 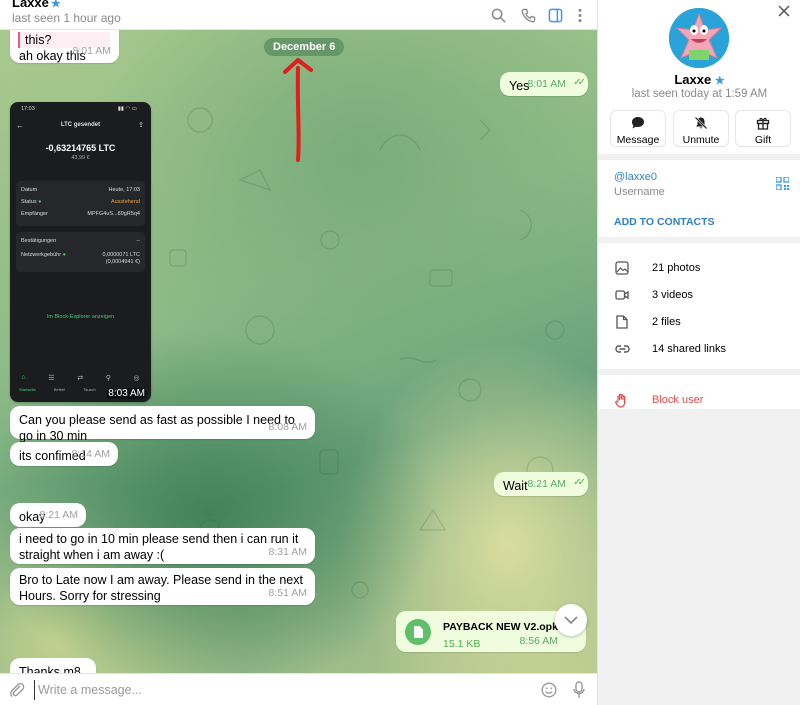 What do you see at coordinates (53, 665) in the screenshot?
I see `message-bubble: Thanks m8` at bounding box center [53, 665].